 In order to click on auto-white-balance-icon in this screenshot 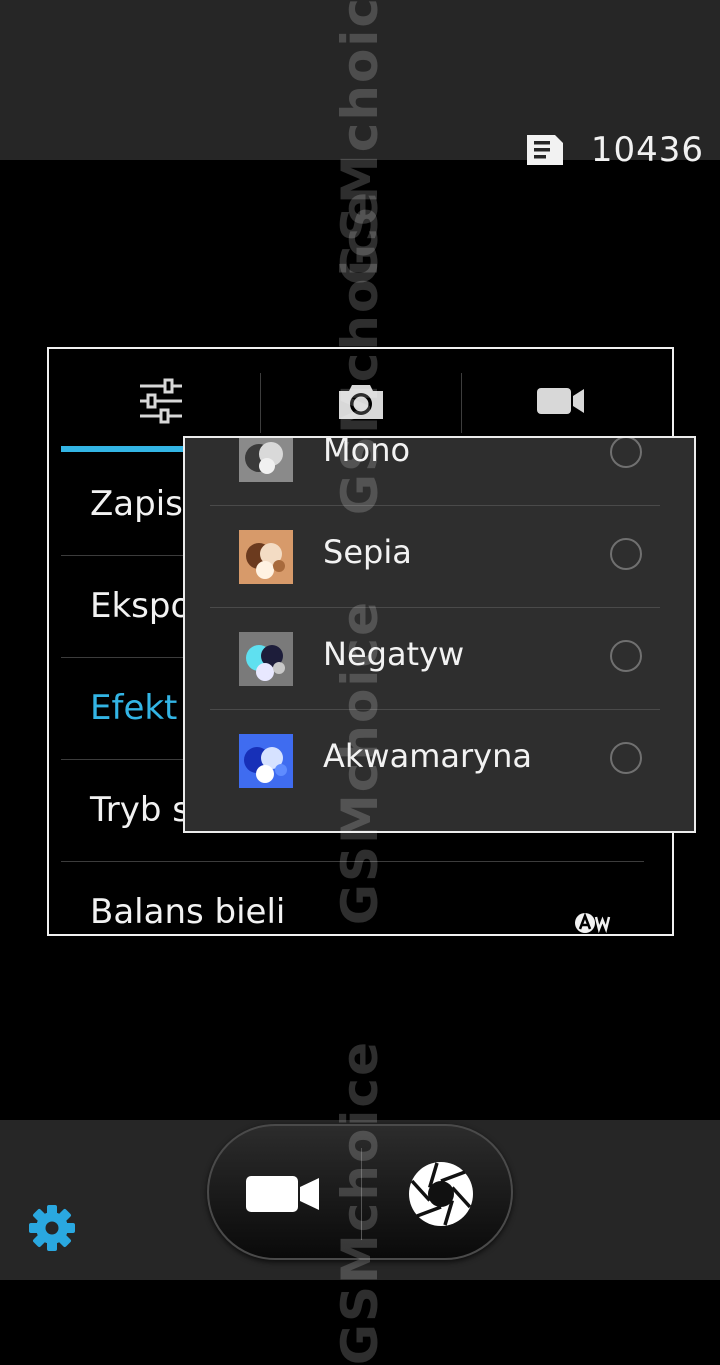, I will do `click(593, 923)`.